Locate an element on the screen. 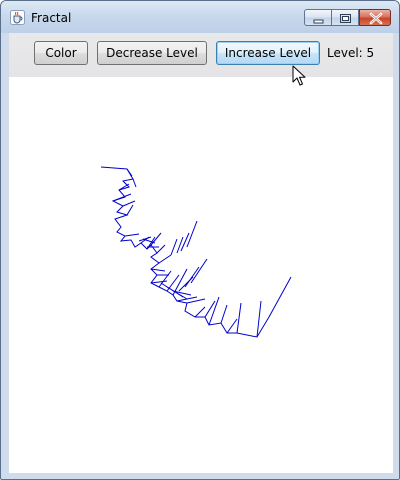 The image size is (400, 480). window-title: Fractal is located at coordinates (51, 18).